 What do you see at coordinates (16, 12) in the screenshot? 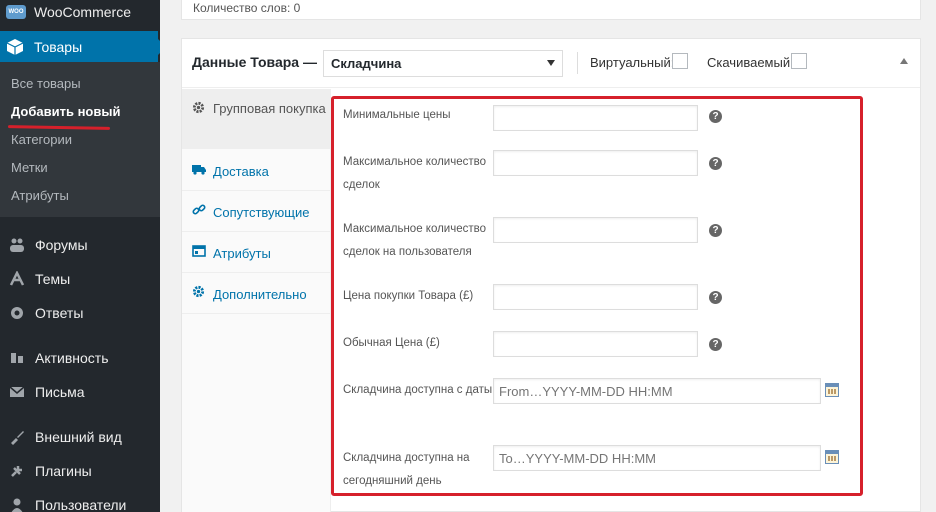
I see `woocommerce-icon: WOO` at bounding box center [16, 12].